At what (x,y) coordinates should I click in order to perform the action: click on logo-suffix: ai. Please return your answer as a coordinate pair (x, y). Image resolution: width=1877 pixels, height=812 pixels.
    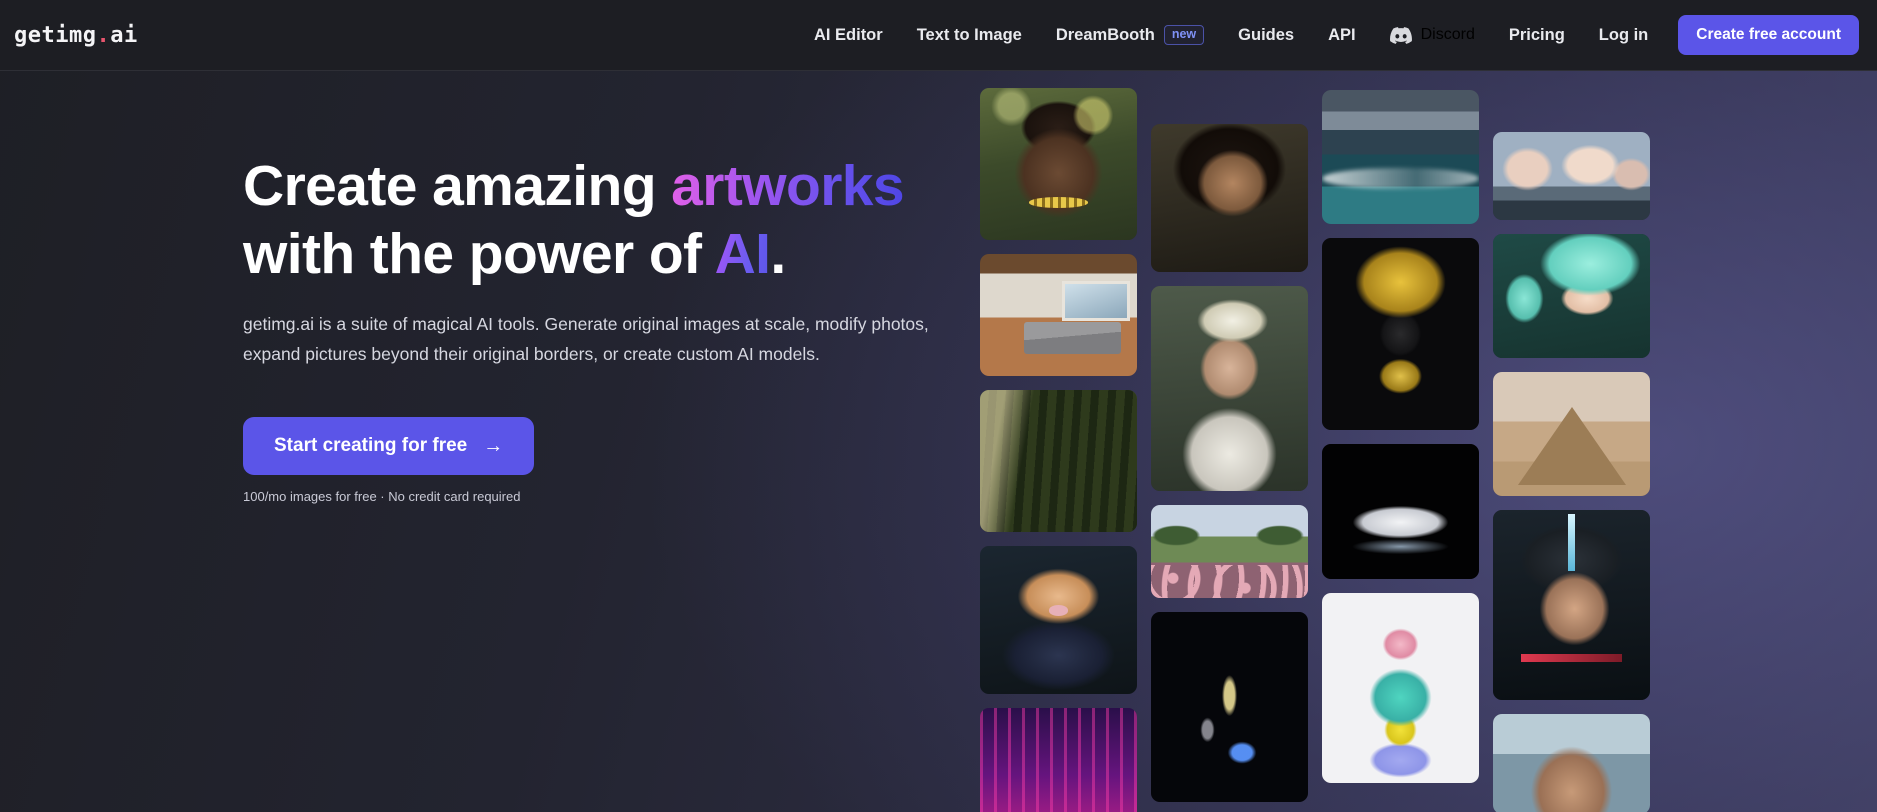
    Looking at the image, I should click on (124, 35).